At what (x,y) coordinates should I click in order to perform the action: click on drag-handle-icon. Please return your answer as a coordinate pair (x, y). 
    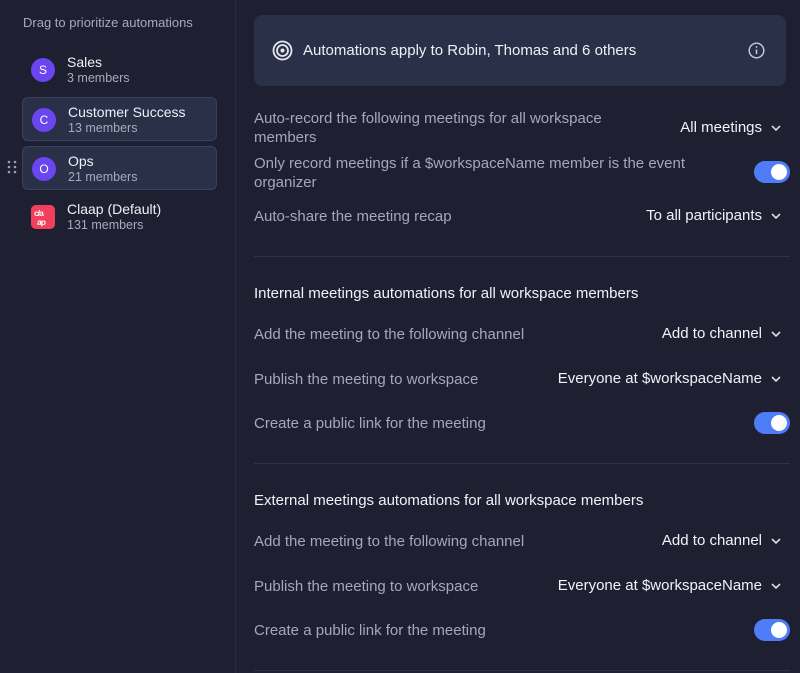
    Looking at the image, I should click on (12, 169).